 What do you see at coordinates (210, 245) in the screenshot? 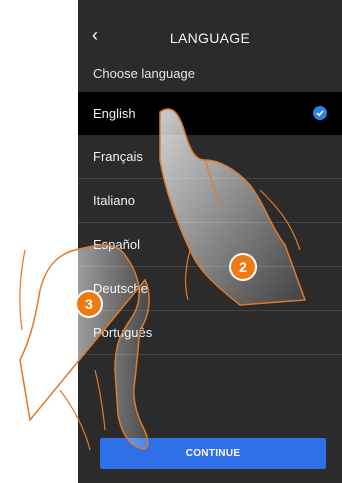
I see `language-item-espanol: Español` at bounding box center [210, 245].